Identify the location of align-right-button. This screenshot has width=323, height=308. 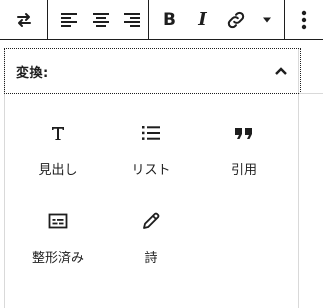
(132, 19).